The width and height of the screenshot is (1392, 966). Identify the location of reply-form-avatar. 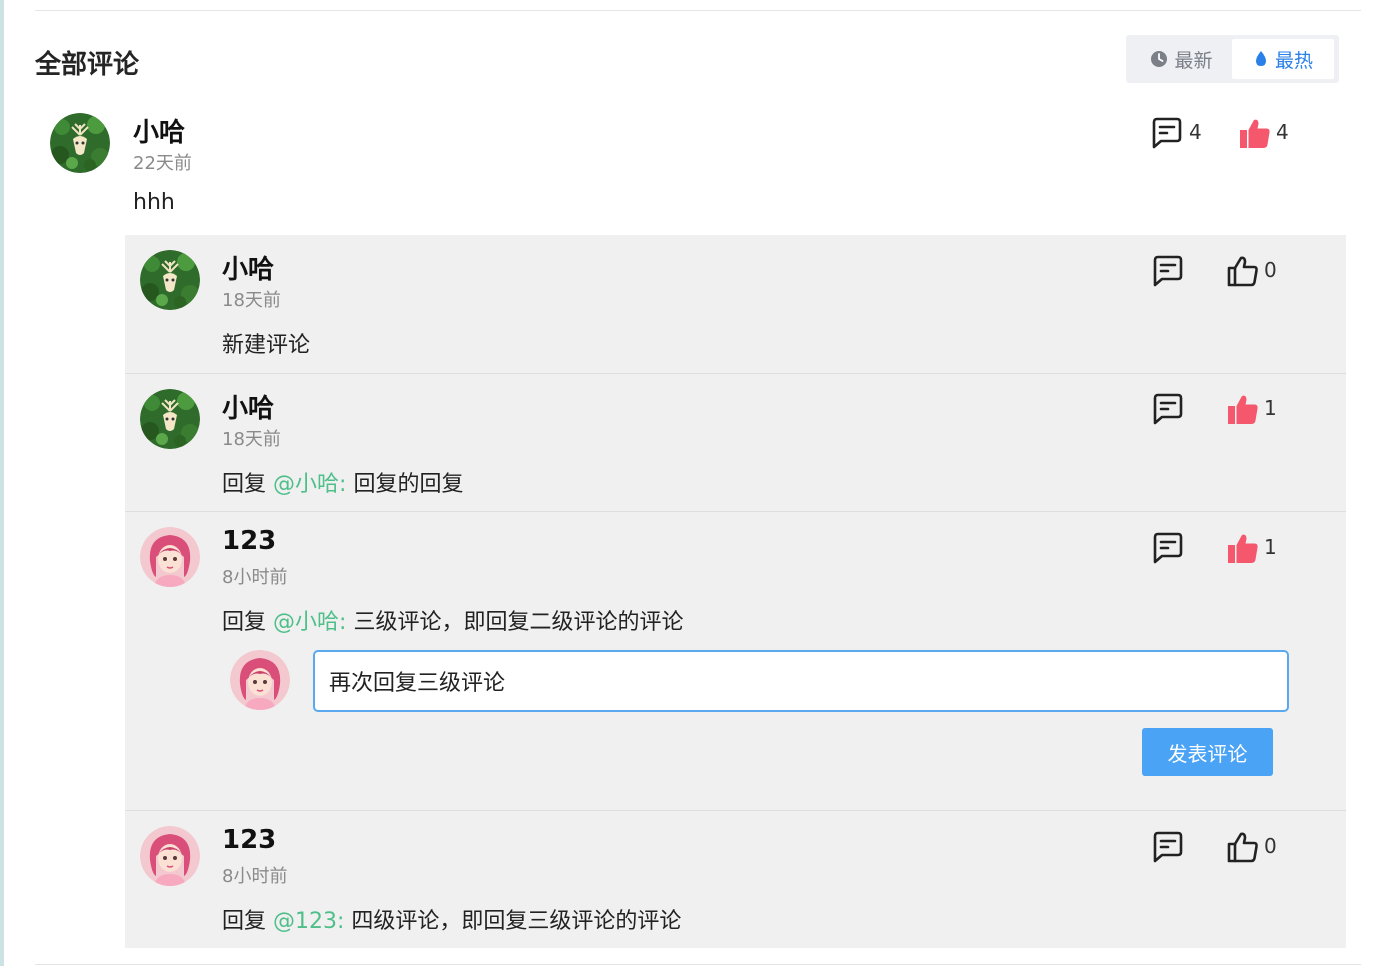
(260, 680).